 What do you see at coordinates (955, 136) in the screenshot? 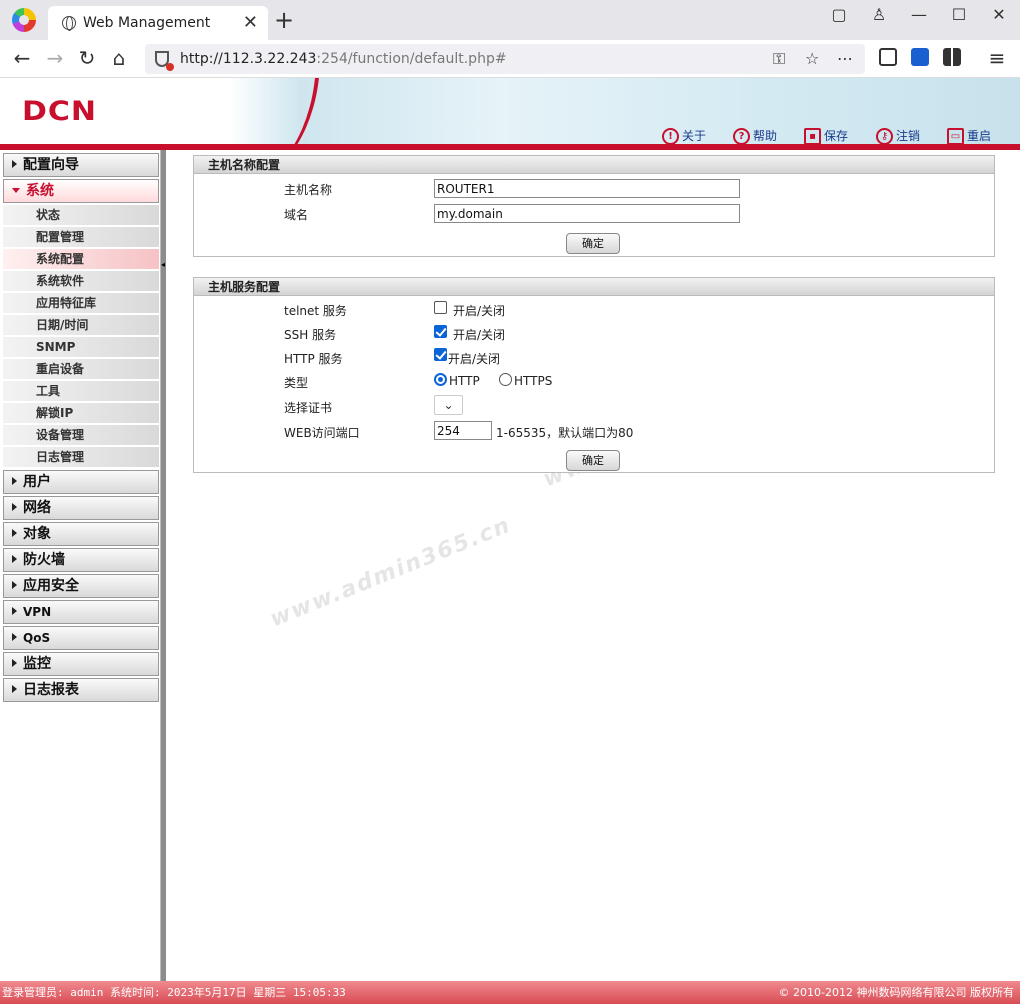
I see `reboot-icon: ▭` at bounding box center [955, 136].